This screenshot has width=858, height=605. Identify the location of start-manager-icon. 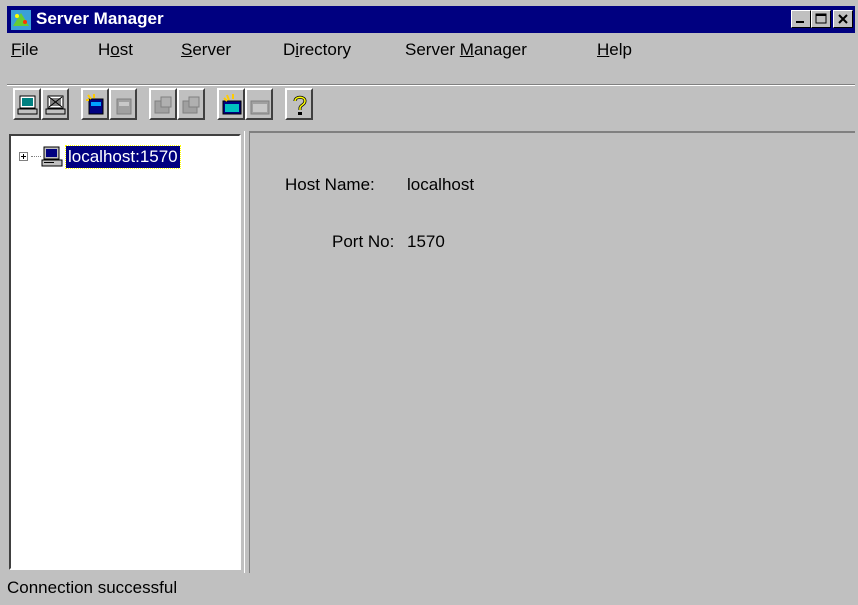
(232, 104).